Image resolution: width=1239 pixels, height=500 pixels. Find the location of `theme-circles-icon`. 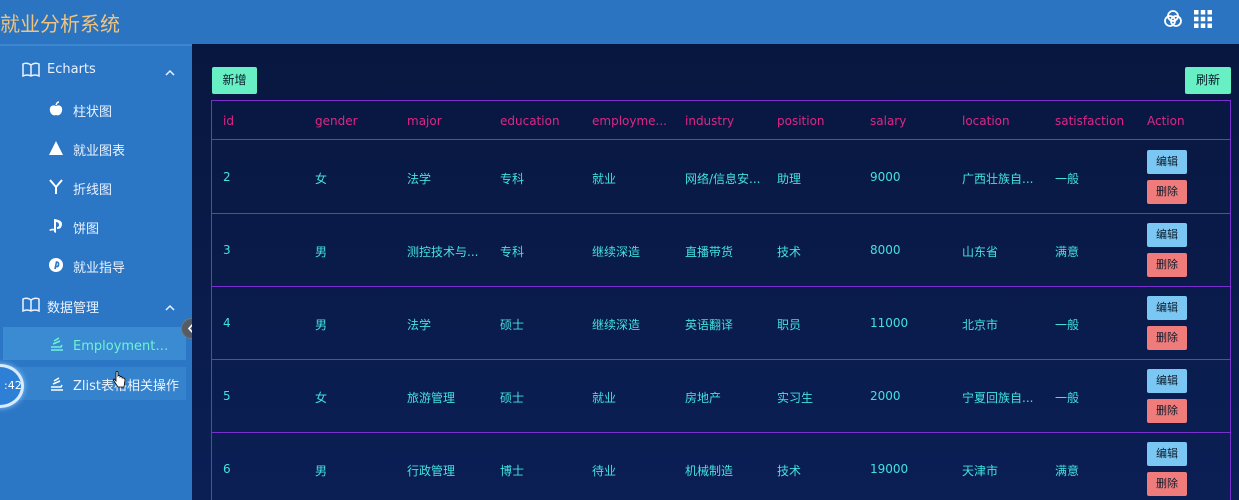

theme-circles-icon is located at coordinates (1173, 19).